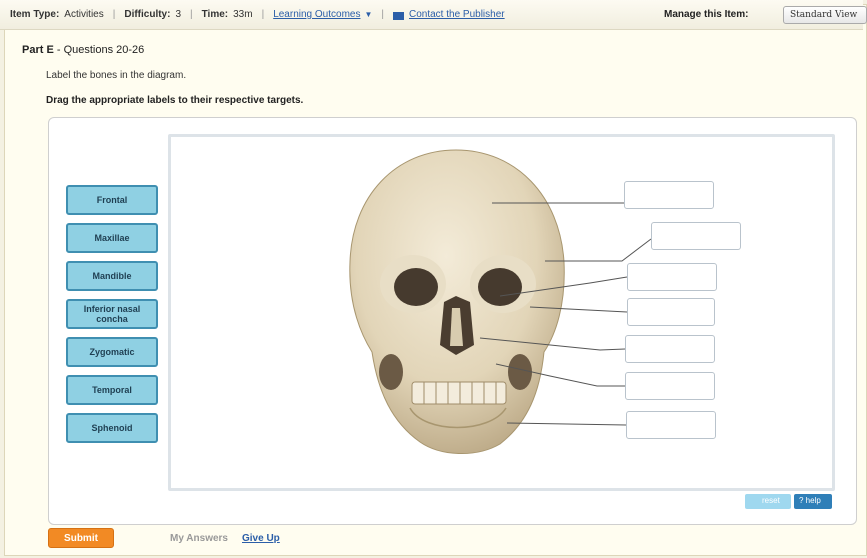  Describe the element at coordinates (457, 301) in the screenshot. I see `skull-image` at that location.